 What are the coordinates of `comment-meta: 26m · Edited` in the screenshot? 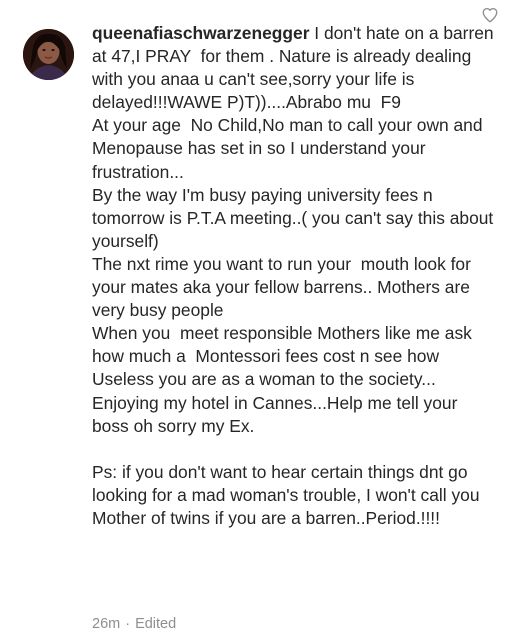 It's located at (136, 624).